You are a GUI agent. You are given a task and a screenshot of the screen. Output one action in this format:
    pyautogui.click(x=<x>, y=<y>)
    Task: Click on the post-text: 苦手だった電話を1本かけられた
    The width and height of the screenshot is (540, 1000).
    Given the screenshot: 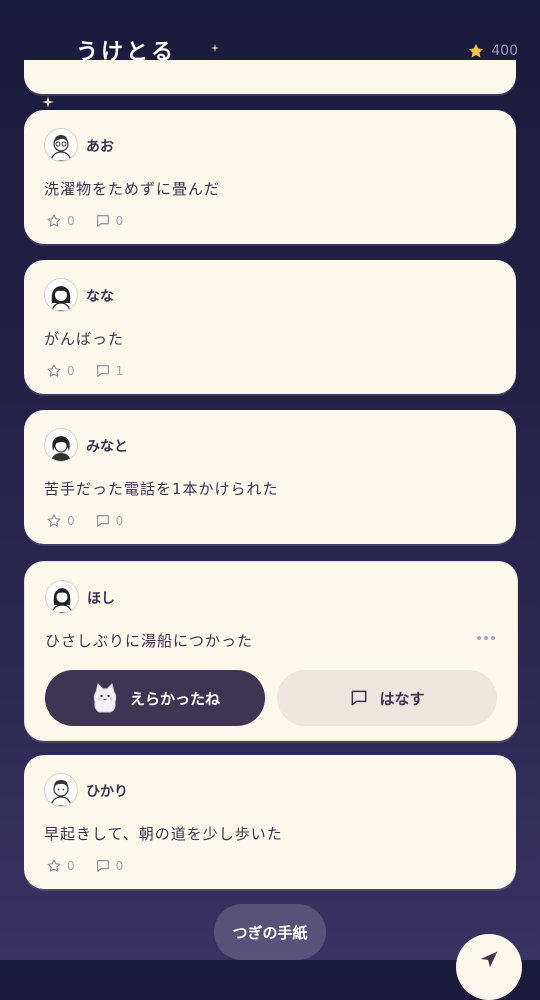 What is the action you would take?
    pyautogui.click(x=161, y=489)
    